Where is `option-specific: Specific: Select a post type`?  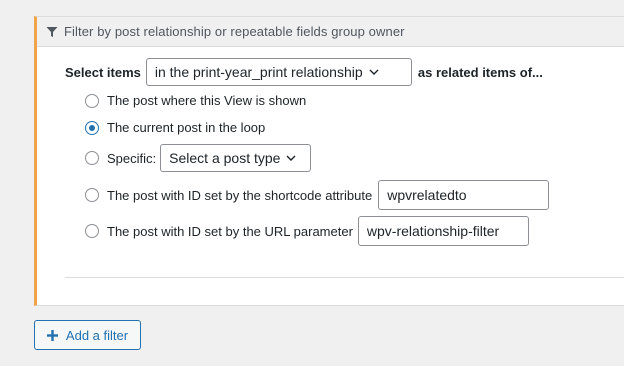
option-specific: Specific: Select a post type is located at coordinates (198, 158).